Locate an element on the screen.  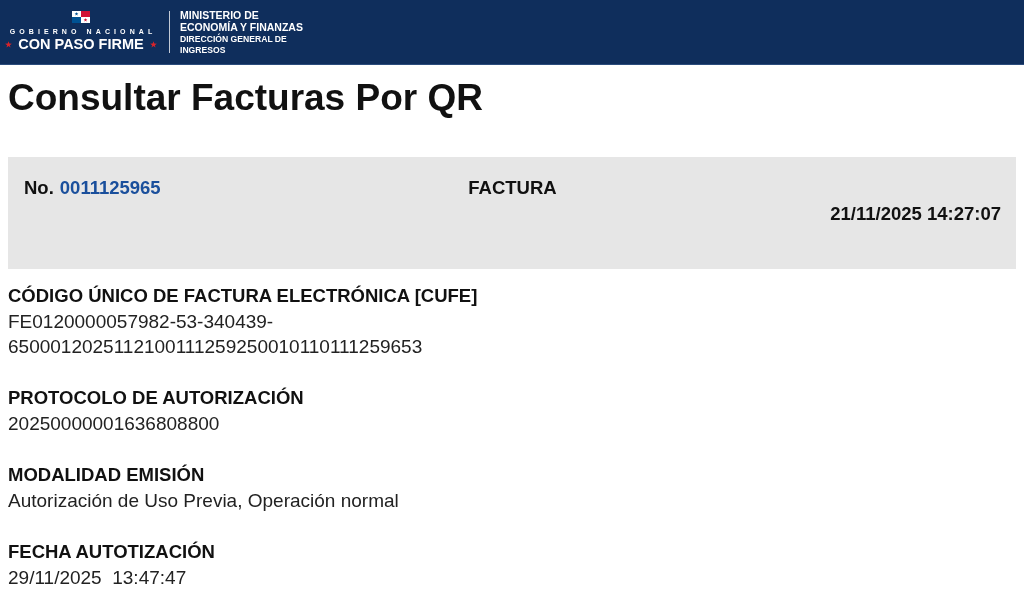
document-type: FACTURA is located at coordinates (512, 188).